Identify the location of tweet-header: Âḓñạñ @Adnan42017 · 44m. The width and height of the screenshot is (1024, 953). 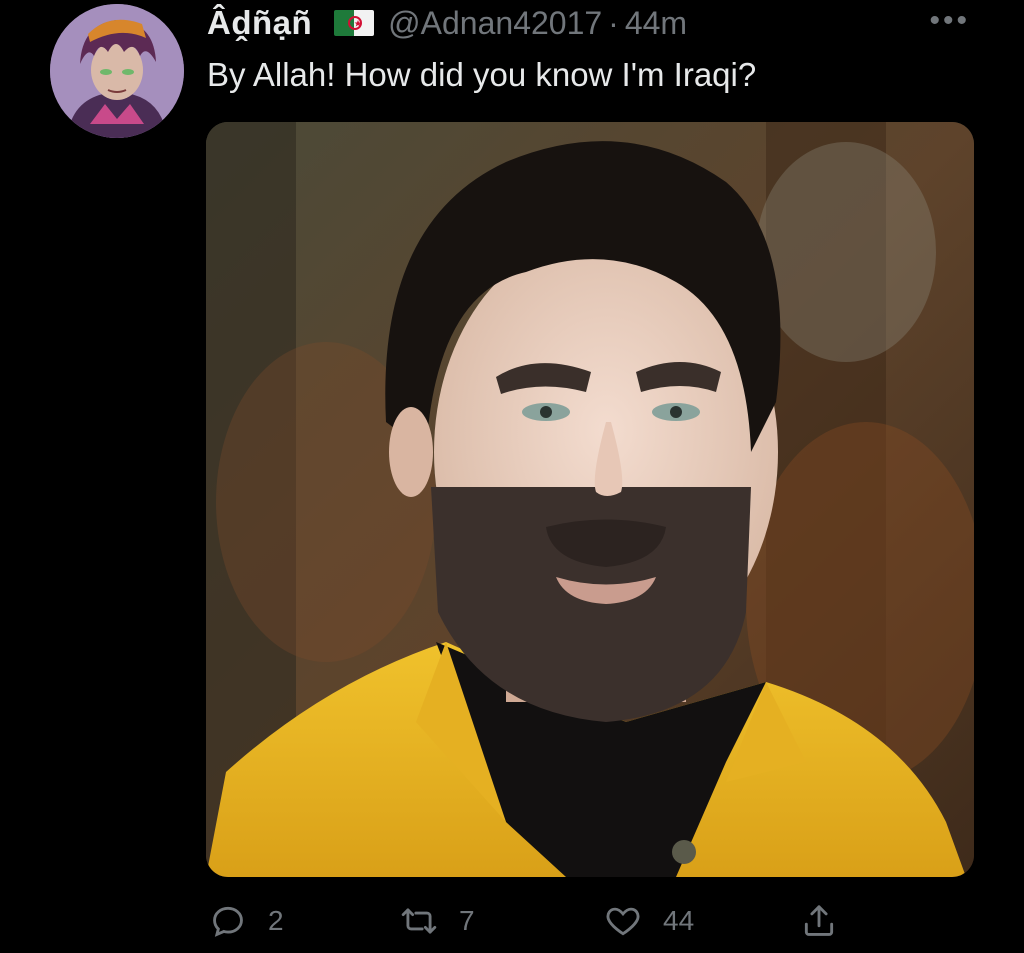
(447, 23).